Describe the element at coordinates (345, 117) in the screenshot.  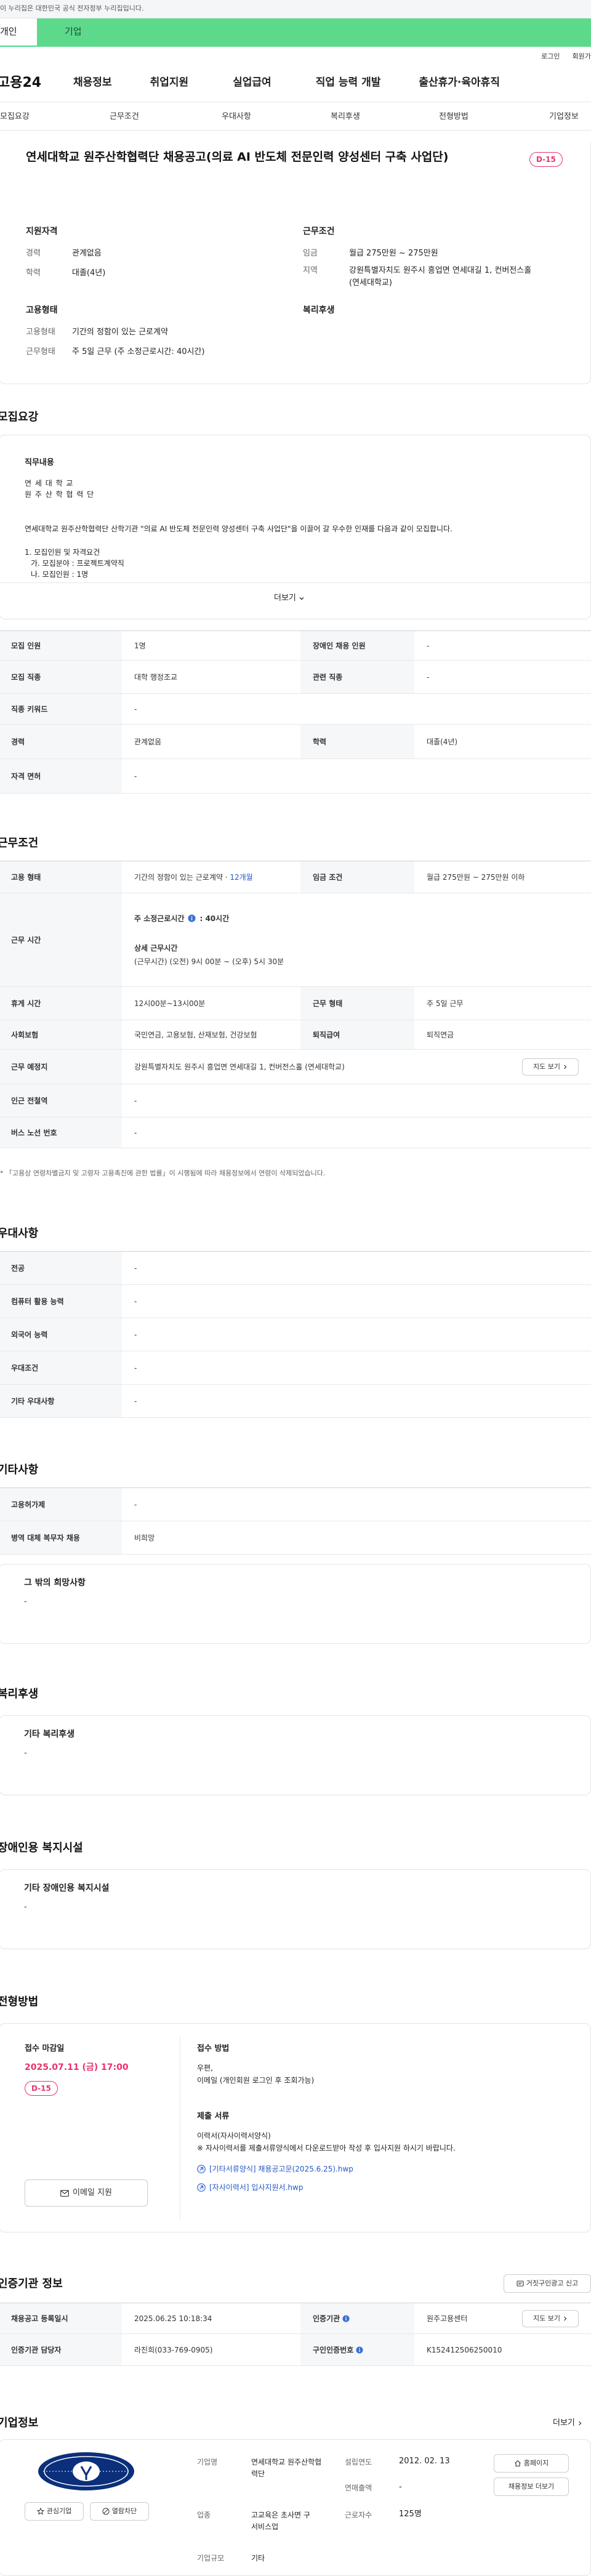
I see `subnav-welfare: 복리후생` at that location.